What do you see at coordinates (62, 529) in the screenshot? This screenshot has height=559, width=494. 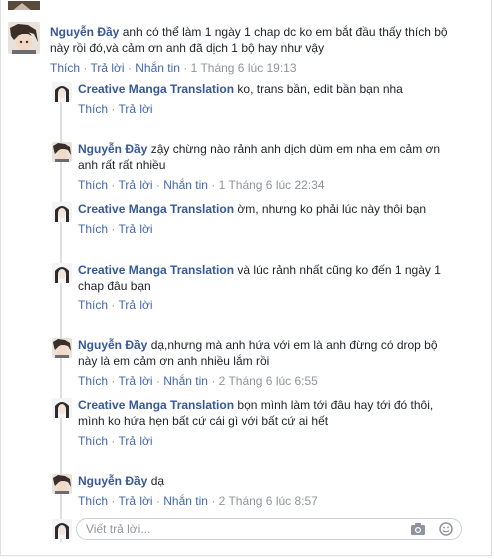 I see `current-user-avatar` at bounding box center [62, 529].